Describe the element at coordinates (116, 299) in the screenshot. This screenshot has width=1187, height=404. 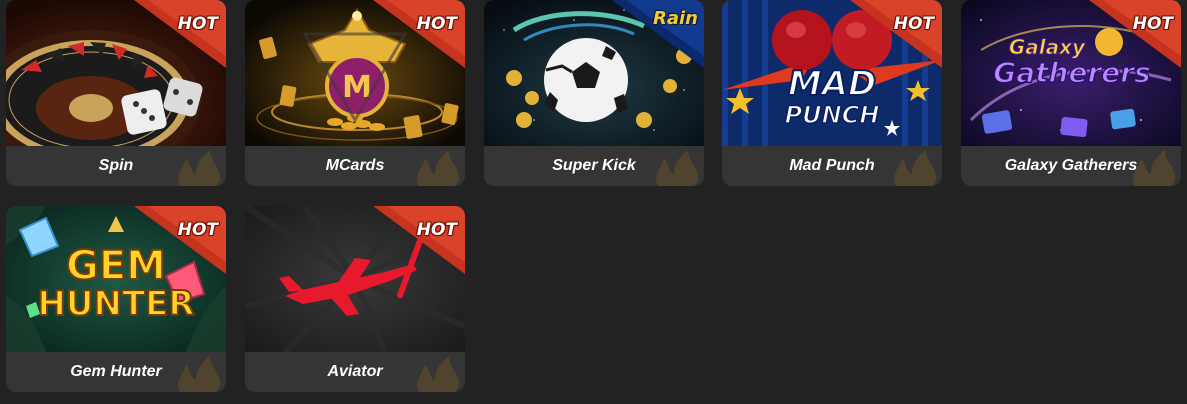
I see `game-card-gem-hunter: GEM HUNTER HOT Gem Hunter` at that location.